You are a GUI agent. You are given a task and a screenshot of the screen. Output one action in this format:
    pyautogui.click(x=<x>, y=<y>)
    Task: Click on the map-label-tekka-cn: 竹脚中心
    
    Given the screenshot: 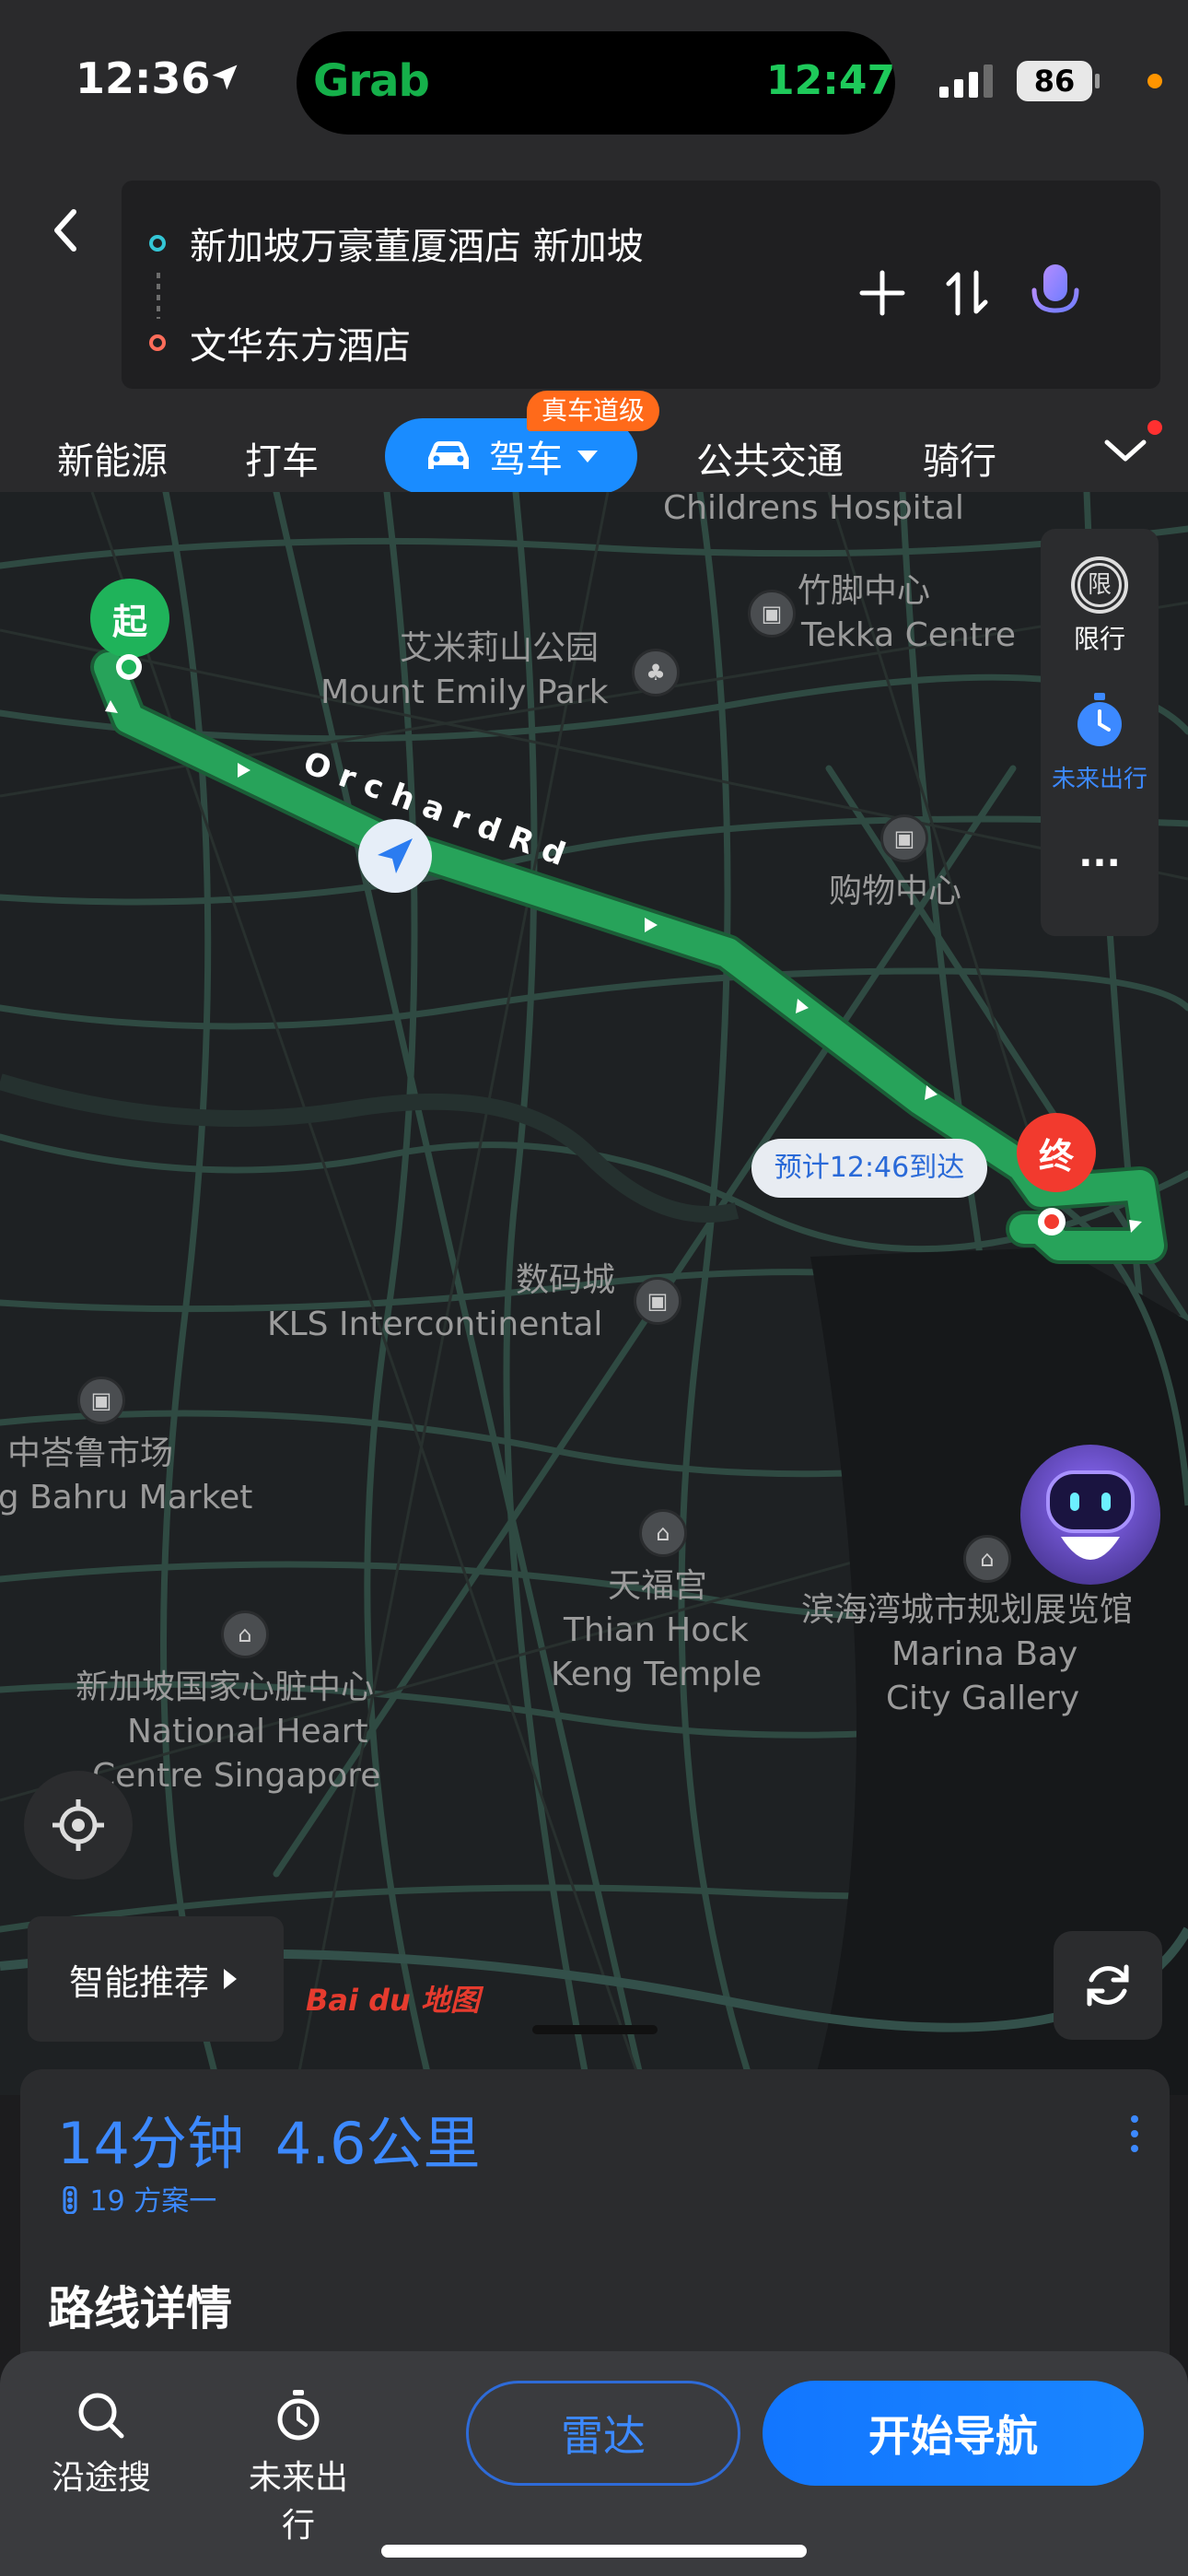 What is the action you would take?
    pyautogui.click(x=864, y=591)
    